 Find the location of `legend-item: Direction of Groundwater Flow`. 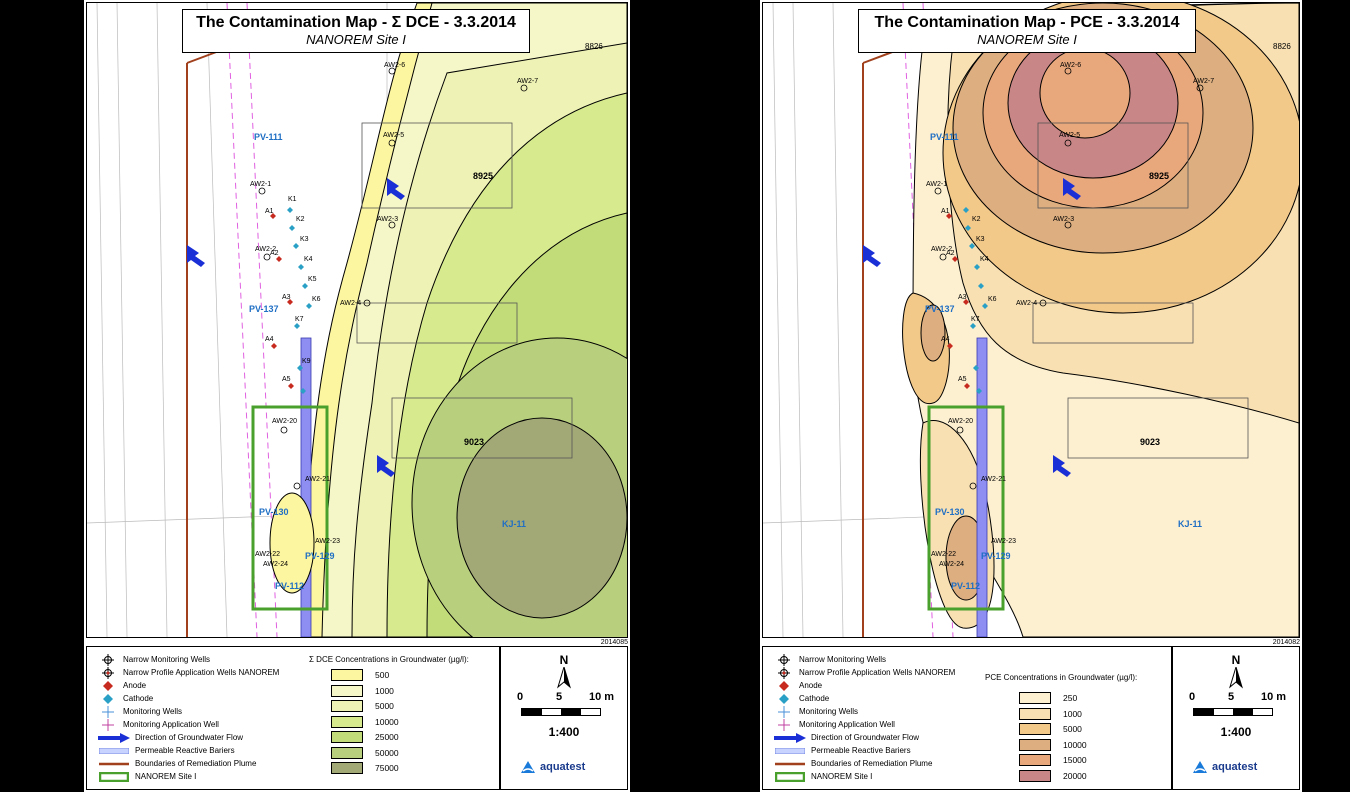

legend-item: Direction of Groundwater Flow is located at coordinates (846, 737).